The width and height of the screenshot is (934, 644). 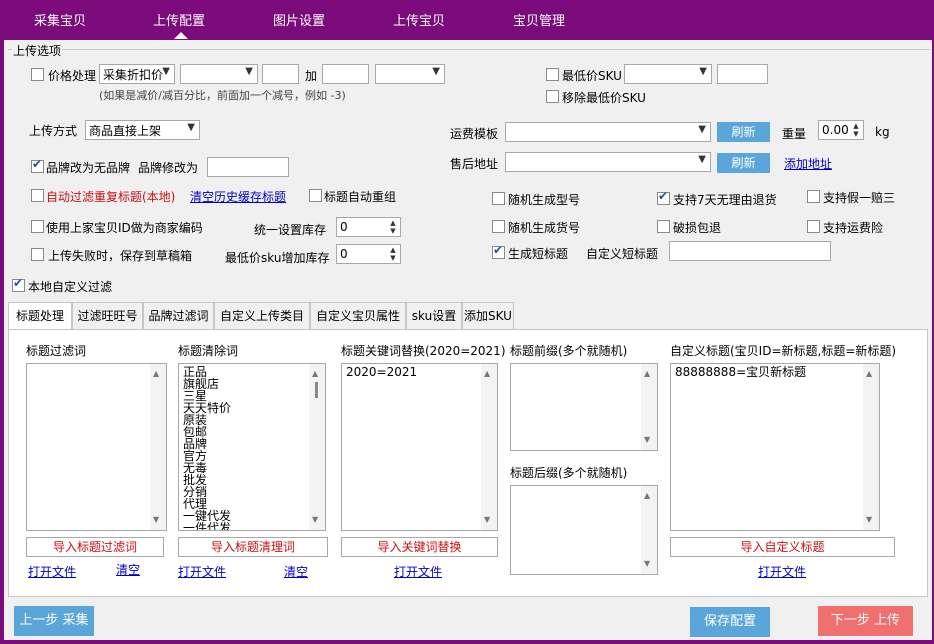 I want to click on remove-words-clear-link: 清空, so click(x=296, y=571).